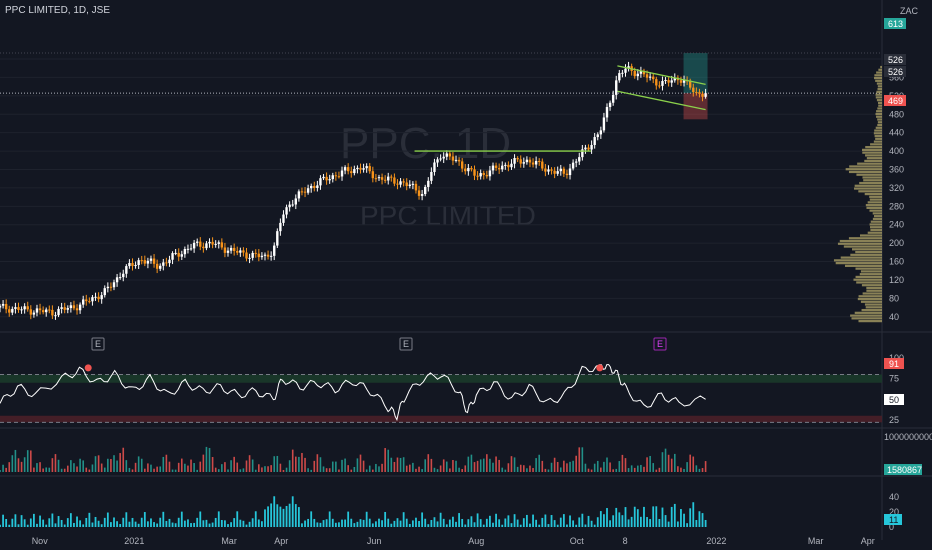 Image resolution: width=932 pixels, height=550 pixels. I want to click on sub-volume-tag-current: 11, so click(893, 519).